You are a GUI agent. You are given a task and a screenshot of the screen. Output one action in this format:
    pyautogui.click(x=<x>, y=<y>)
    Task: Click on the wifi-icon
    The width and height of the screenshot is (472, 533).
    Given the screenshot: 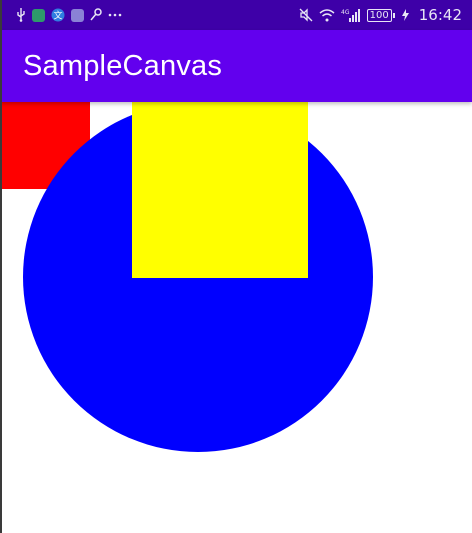 What is the action you would take?
    pyautogui.click(x=327, y=15)
    